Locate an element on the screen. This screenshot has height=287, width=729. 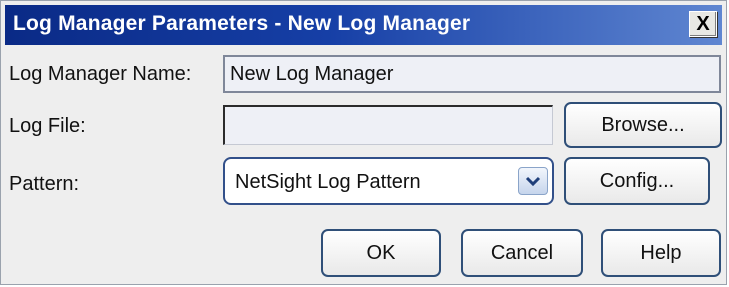
cancel-button: Cancel is located at coordinates (522, 253).